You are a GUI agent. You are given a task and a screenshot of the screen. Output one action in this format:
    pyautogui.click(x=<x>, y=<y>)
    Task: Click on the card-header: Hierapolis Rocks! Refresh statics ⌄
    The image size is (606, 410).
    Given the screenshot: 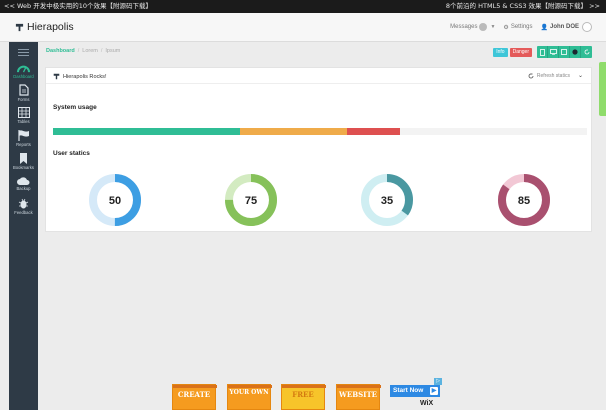 What is the action you would take?
    pyautogui.click(x=318, y=76)
    